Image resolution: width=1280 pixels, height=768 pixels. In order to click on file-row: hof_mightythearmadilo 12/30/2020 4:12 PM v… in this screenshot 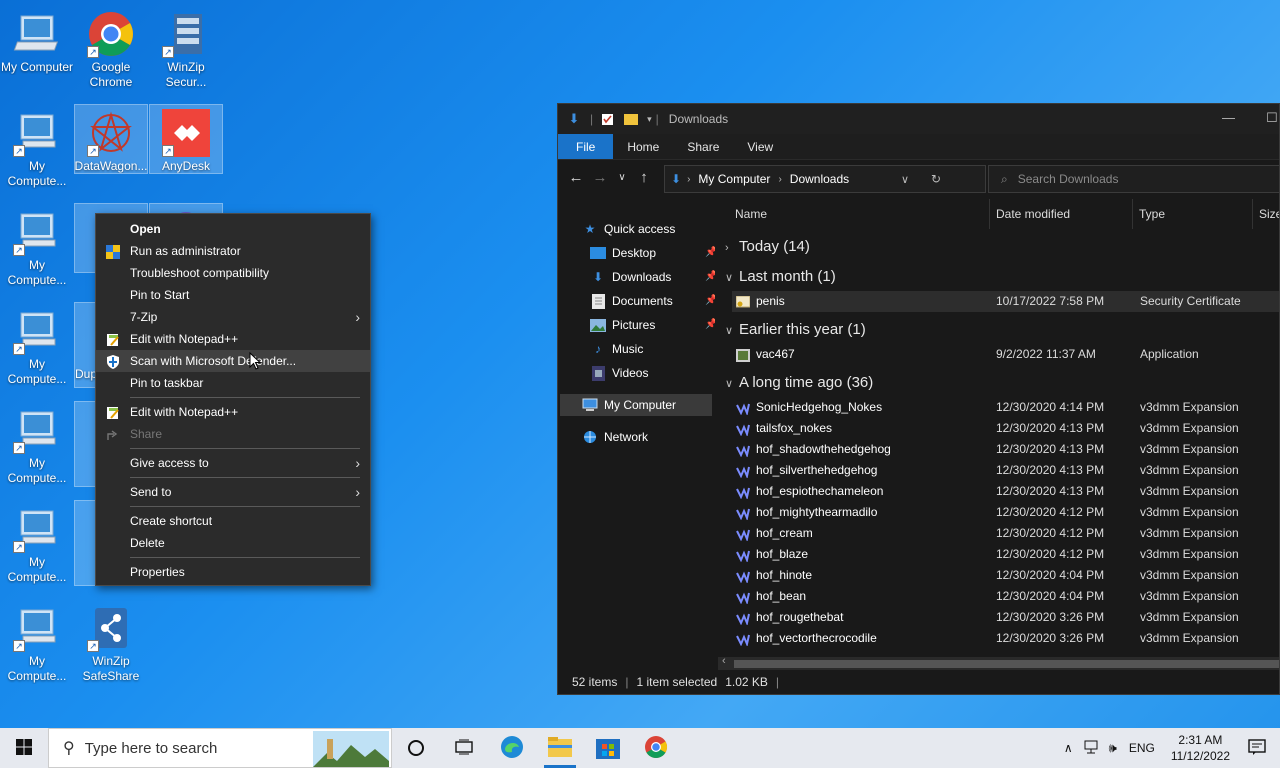, I will do `click(1005, 512)`.